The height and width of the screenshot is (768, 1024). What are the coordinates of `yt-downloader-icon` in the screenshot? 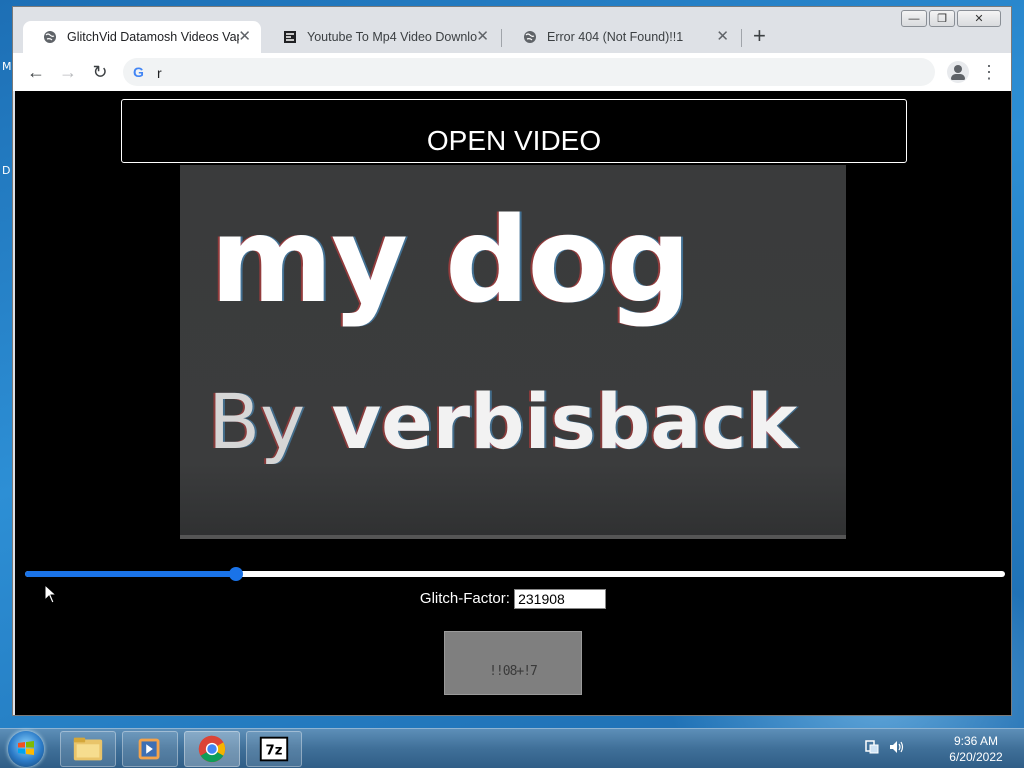 It's located at (290, 37).